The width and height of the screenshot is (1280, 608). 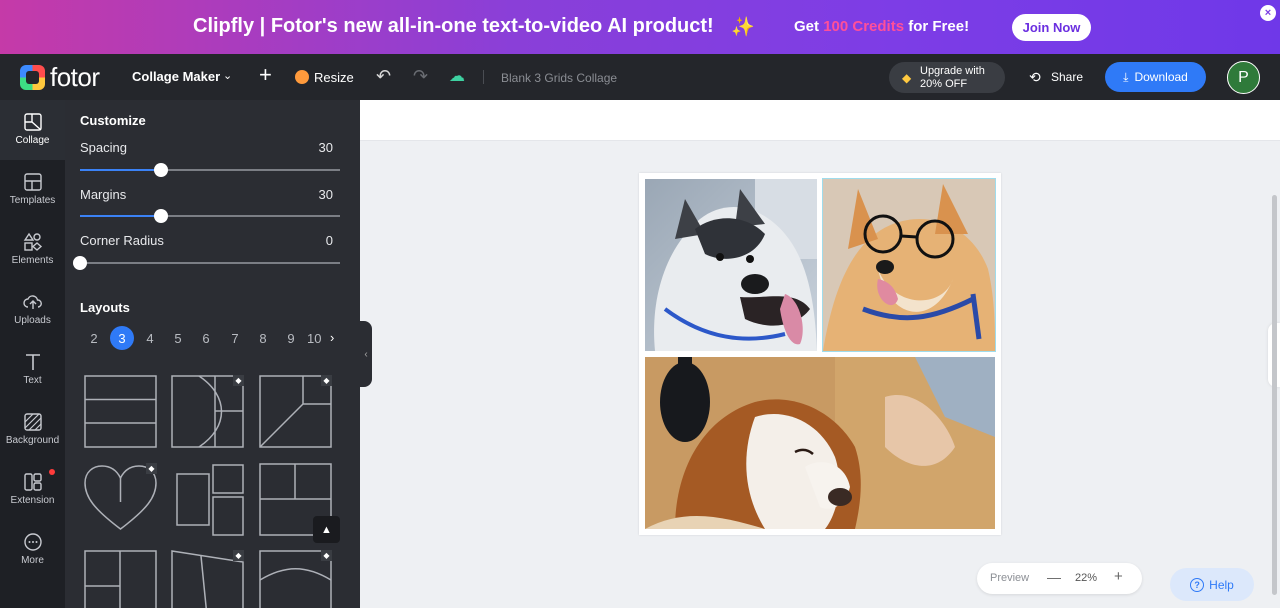 I want to click on layout-count-10: 10, so click(x=316, y=338).